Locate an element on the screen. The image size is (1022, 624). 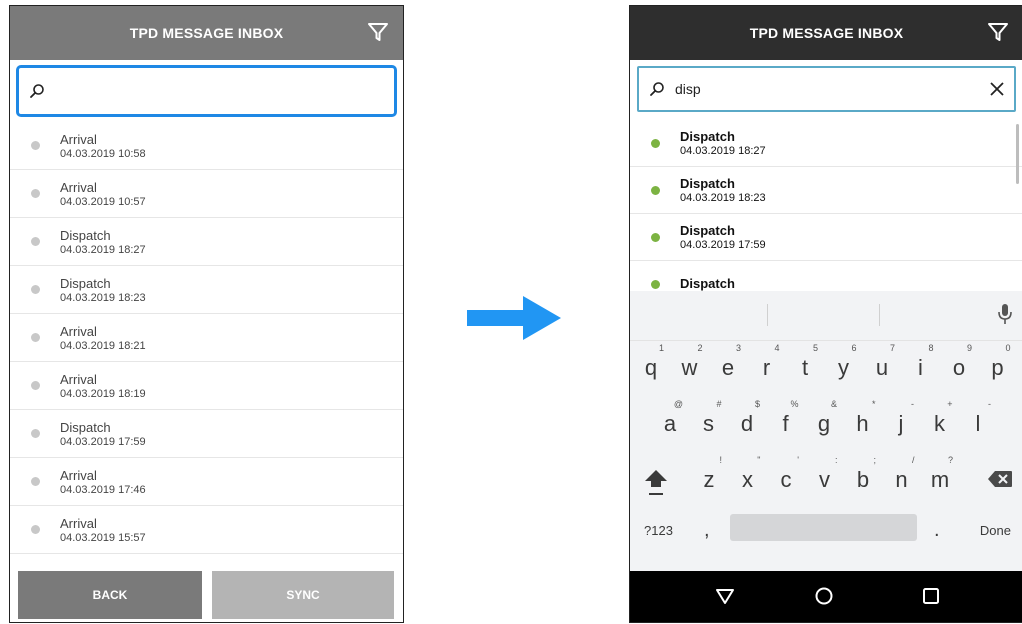
key-label: q is located at coordinates (651, 367).